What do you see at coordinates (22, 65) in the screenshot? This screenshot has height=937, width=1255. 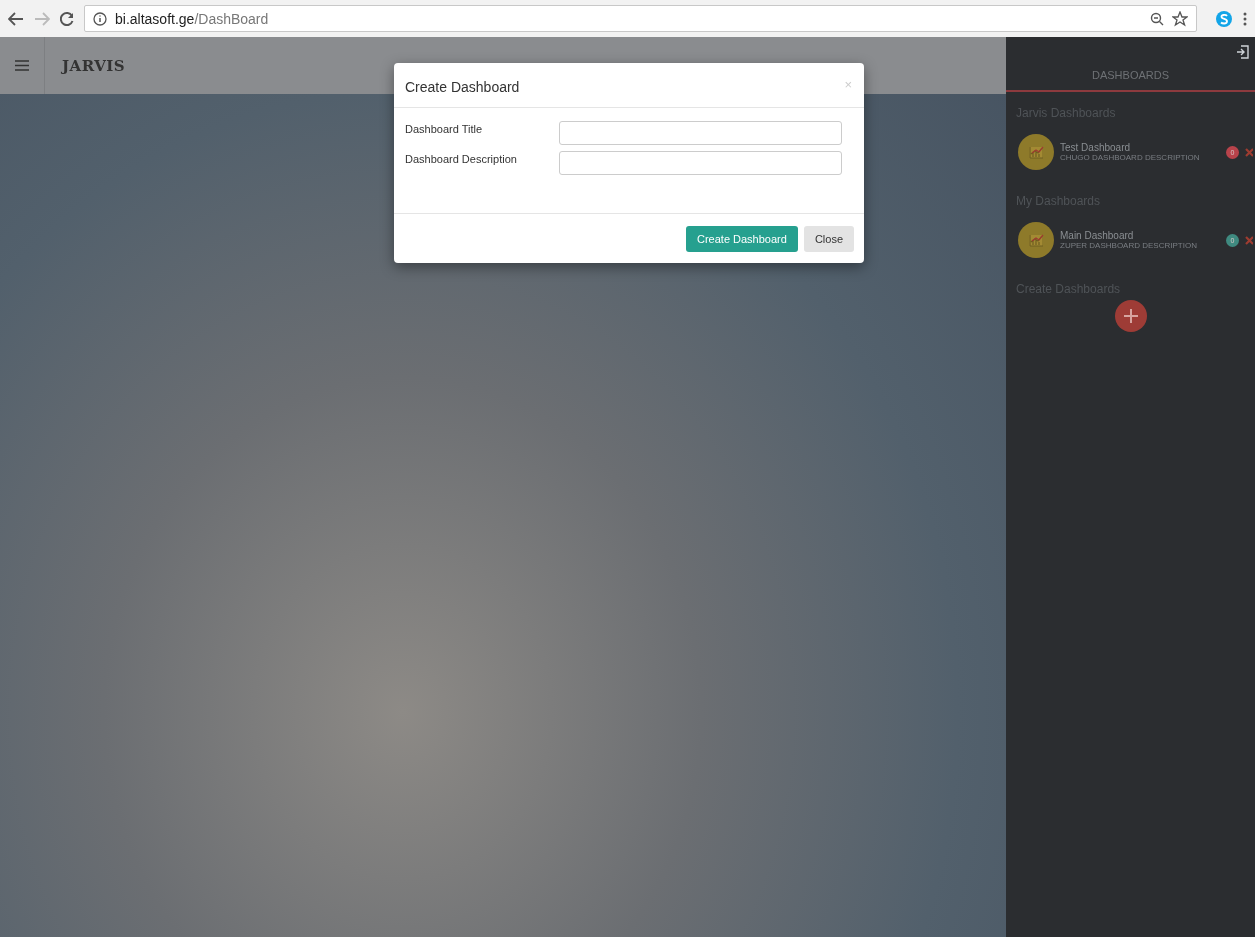 I see `menu-icon` at bounding box center [22, 65].